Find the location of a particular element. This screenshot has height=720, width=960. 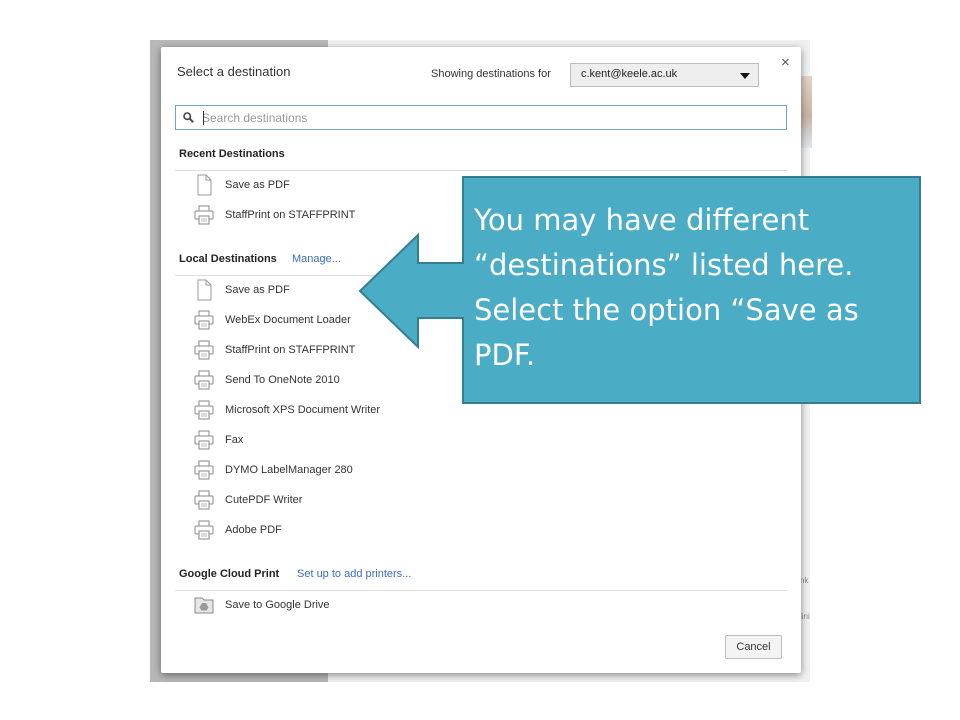

destination-label: Adobe PDF is located at coordinates (253, 530).